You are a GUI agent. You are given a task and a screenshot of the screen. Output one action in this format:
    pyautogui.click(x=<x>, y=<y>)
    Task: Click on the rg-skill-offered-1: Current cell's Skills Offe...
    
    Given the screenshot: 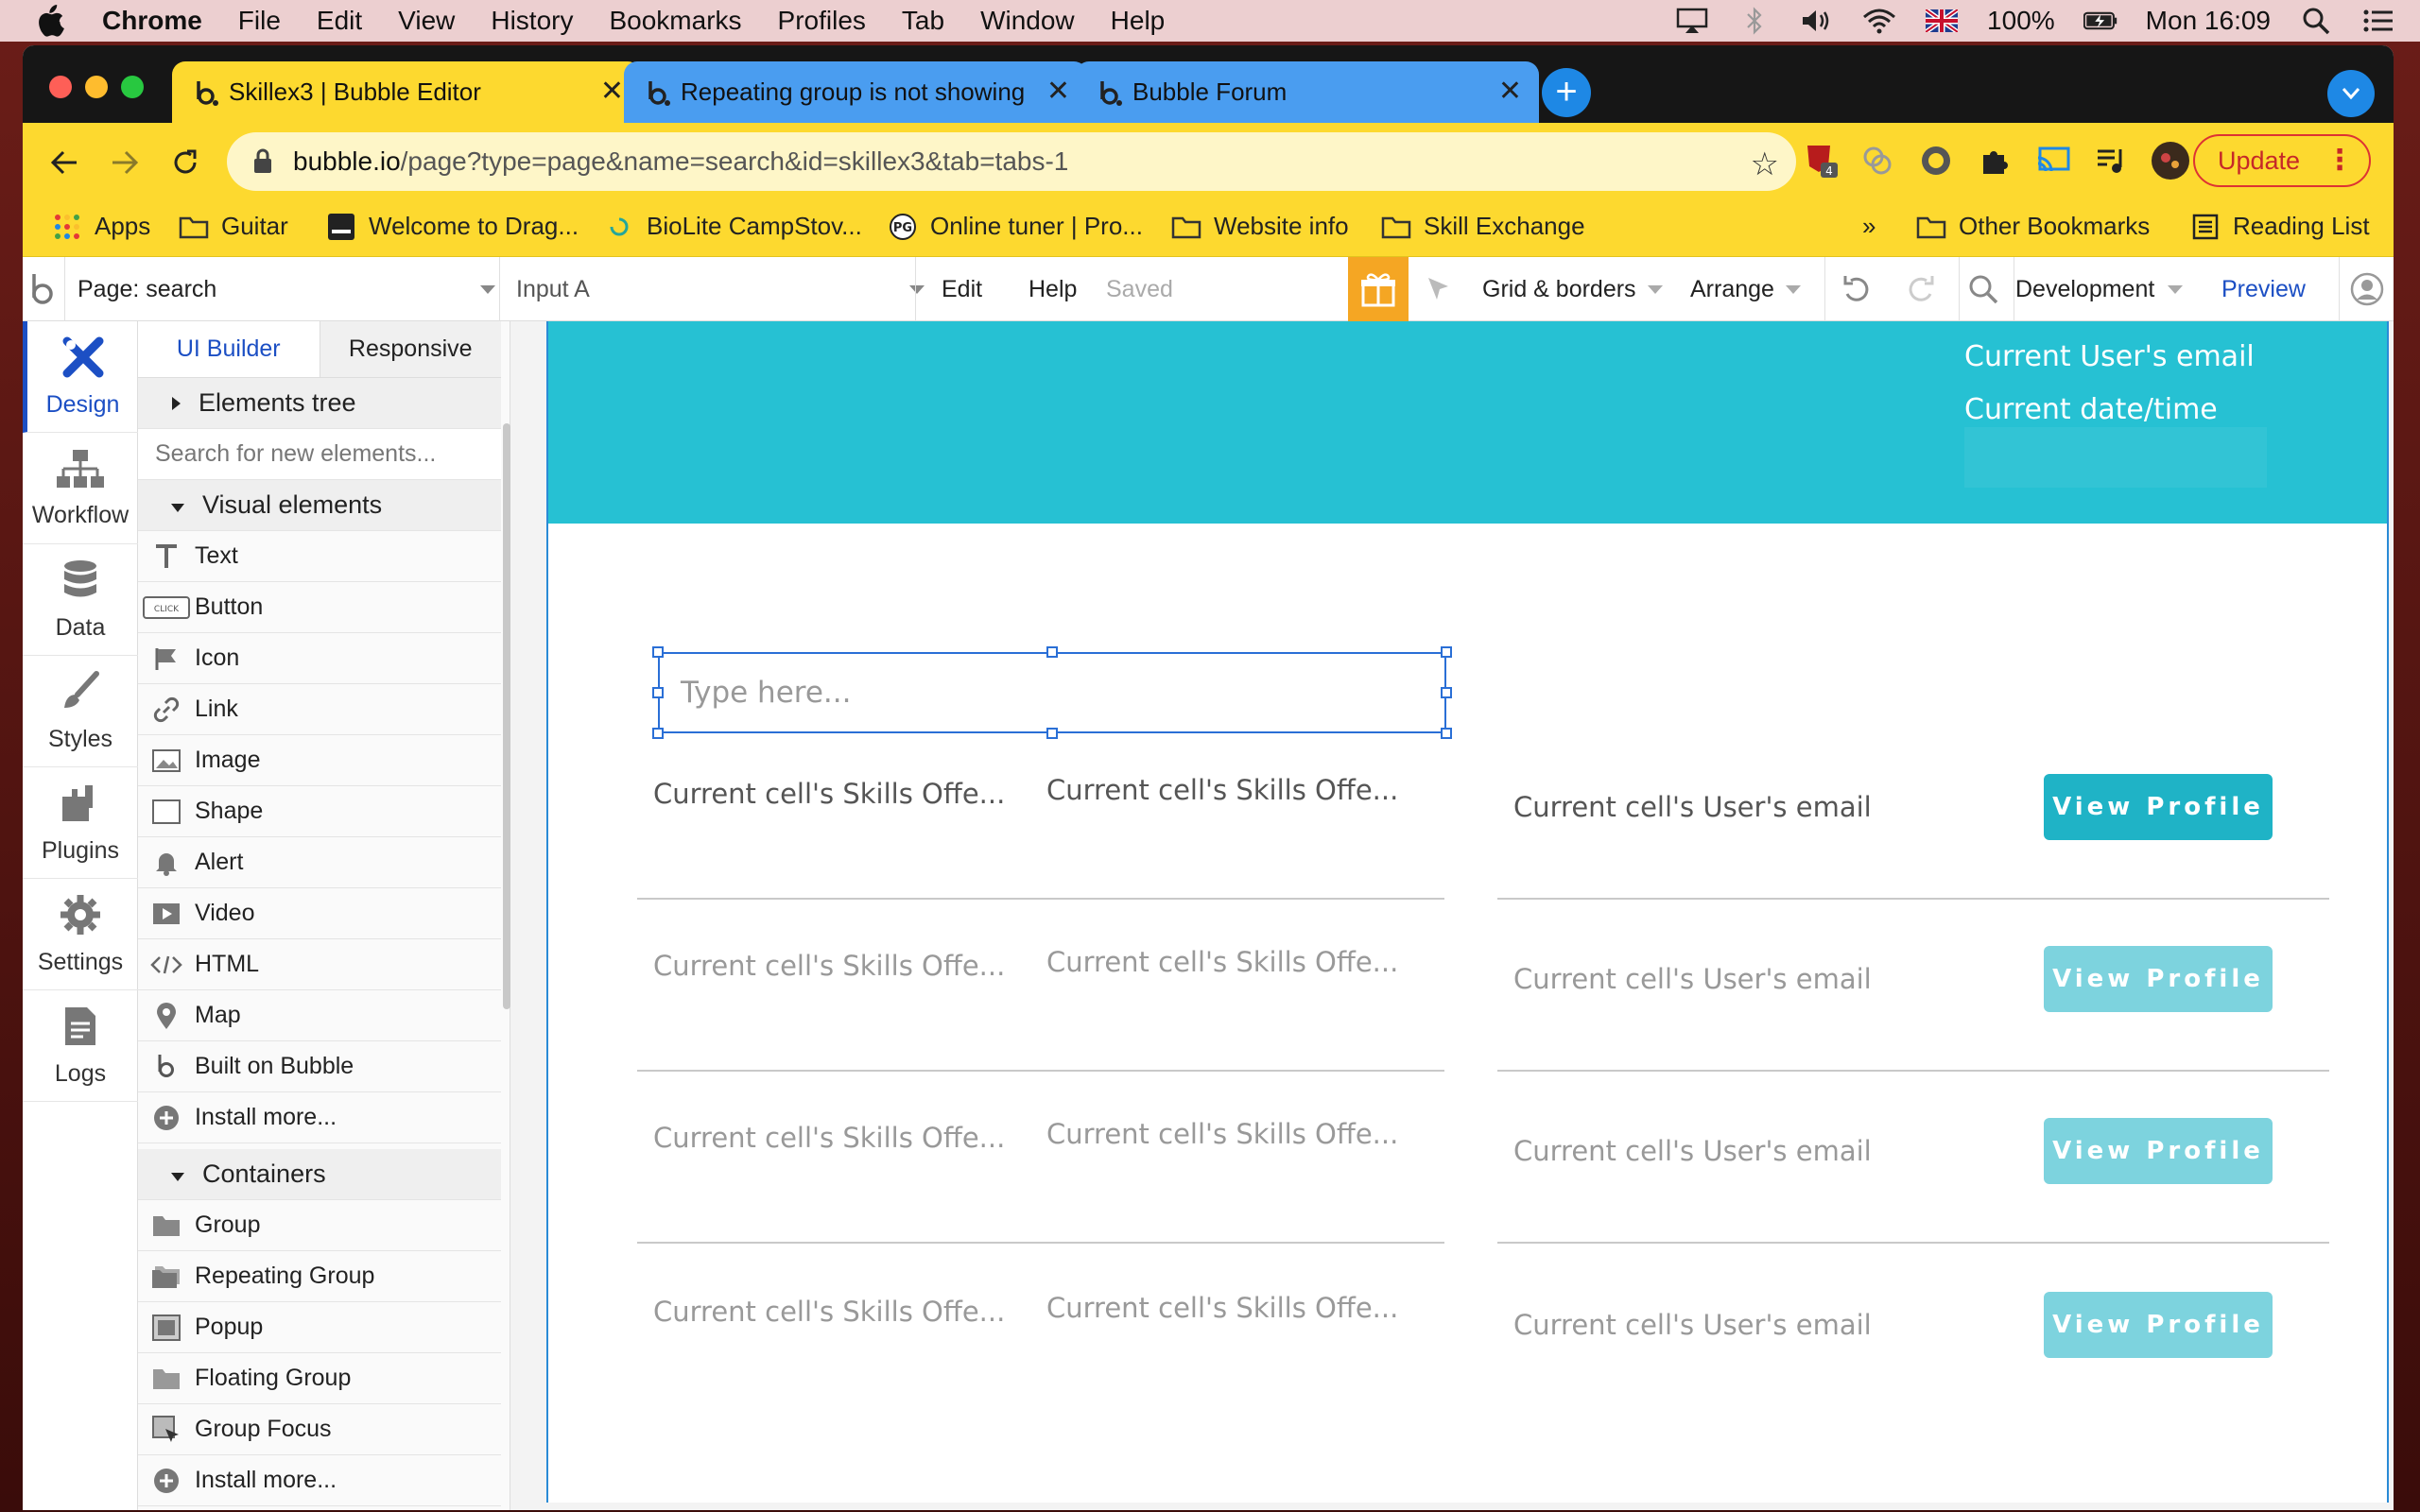 What is the action you would take?
    pyautogui.click(x=829, y=794)
    